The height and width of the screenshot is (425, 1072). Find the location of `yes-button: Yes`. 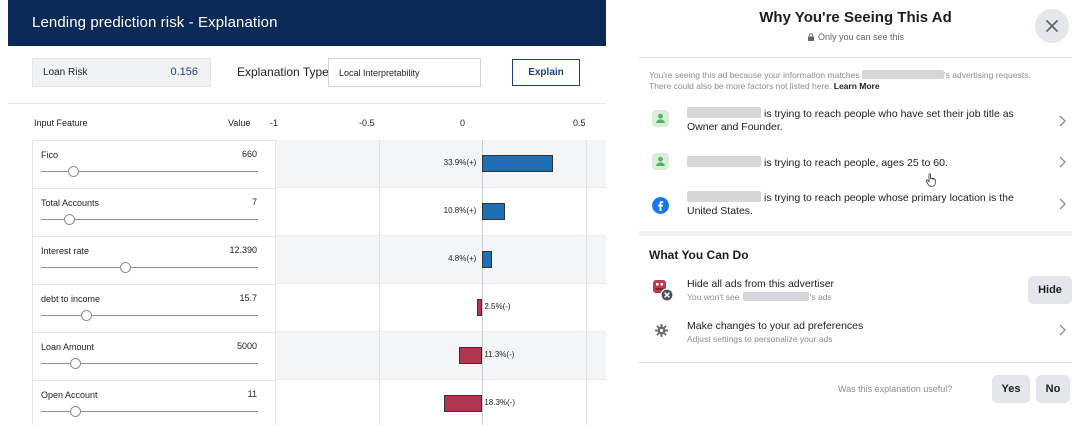

yes-button: Yes is located at coordinates (1011, 389).